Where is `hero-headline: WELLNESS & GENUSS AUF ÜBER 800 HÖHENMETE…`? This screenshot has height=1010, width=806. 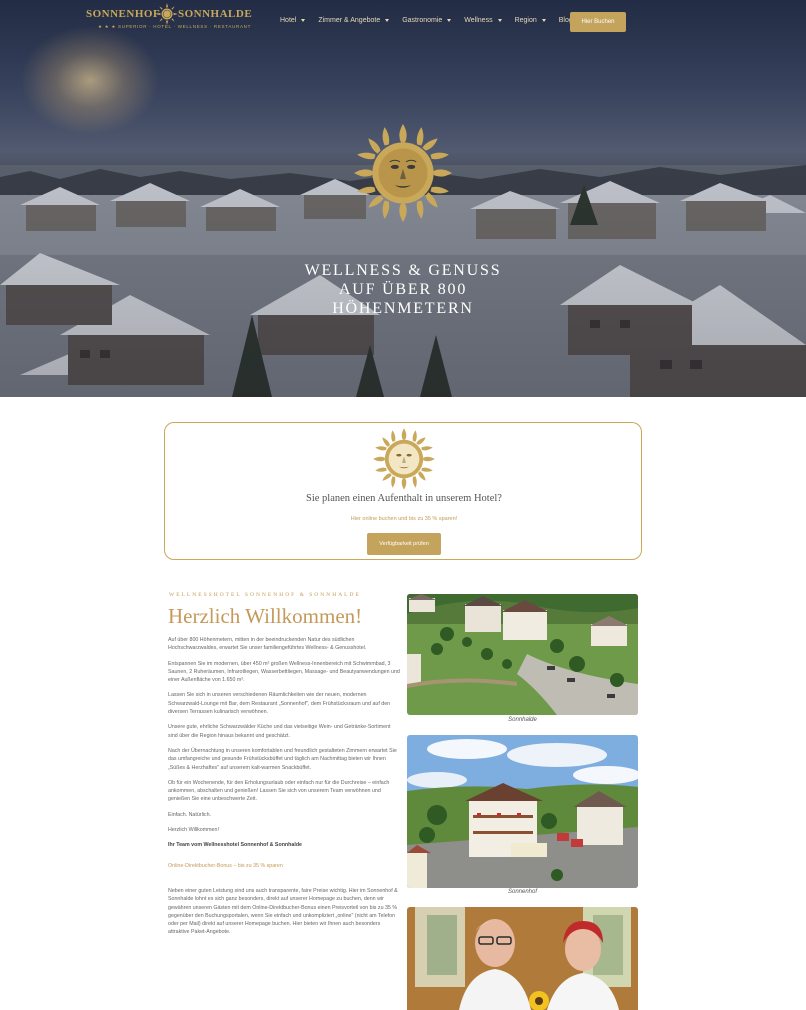
hero-headline: WELLNESS & GENUSS AUF ÜBER 800 HÖHENMETE… is located at coordinates (403, 289).